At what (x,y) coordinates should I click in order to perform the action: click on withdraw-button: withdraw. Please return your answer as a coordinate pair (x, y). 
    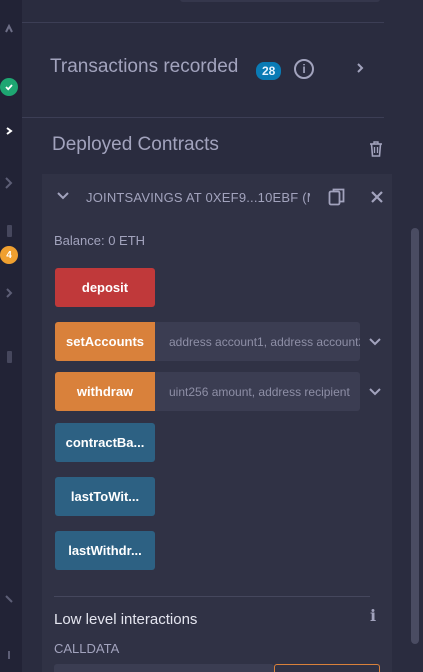
    Looking at the image, I should click on (105, 391).